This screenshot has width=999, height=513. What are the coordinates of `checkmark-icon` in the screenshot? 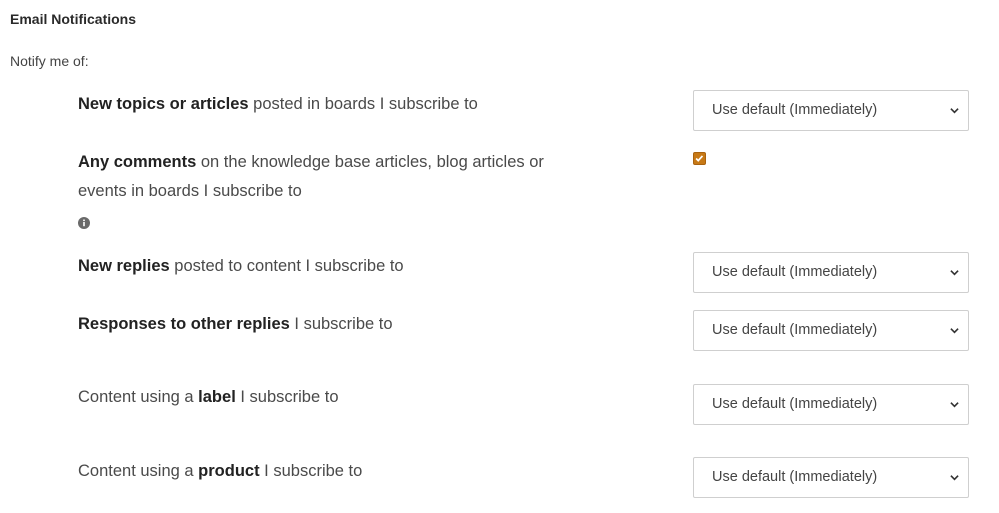 It's located at (699, 158).